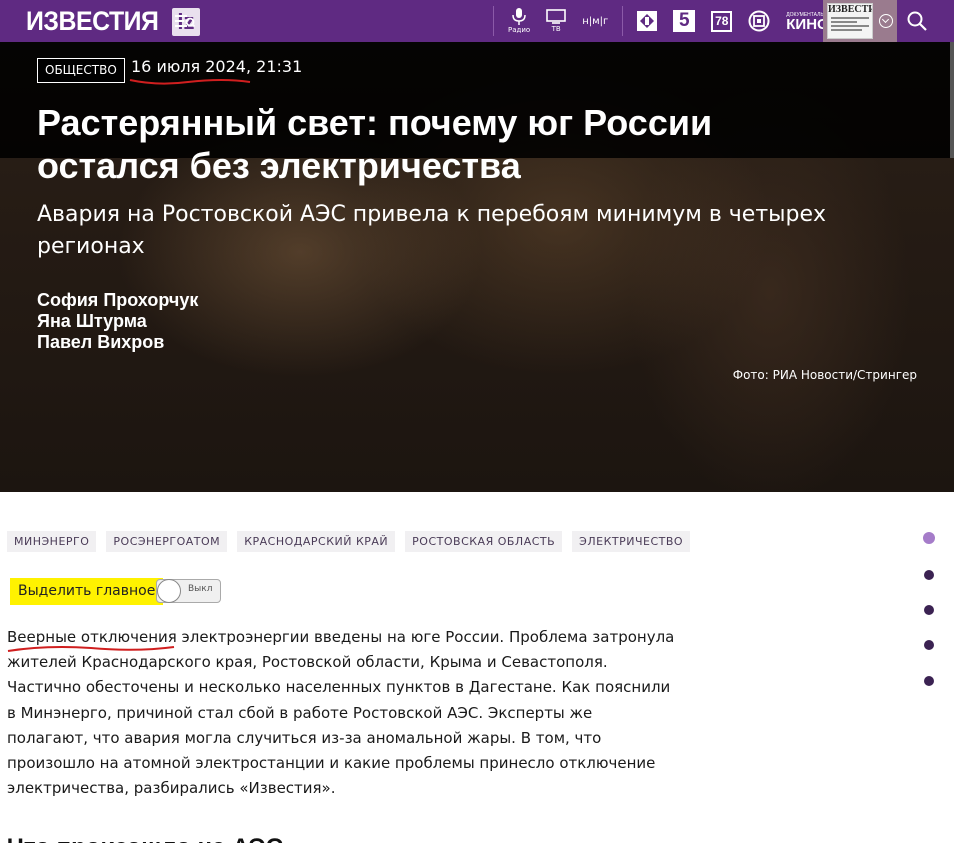 The height and width of the screenshot is (843, 954). What do you see at coordinates (850, 21) in the screenshot?
I see `newspaper-thumbnail: ИЗВЕСТИЯ` at bounding box center [850, 21].